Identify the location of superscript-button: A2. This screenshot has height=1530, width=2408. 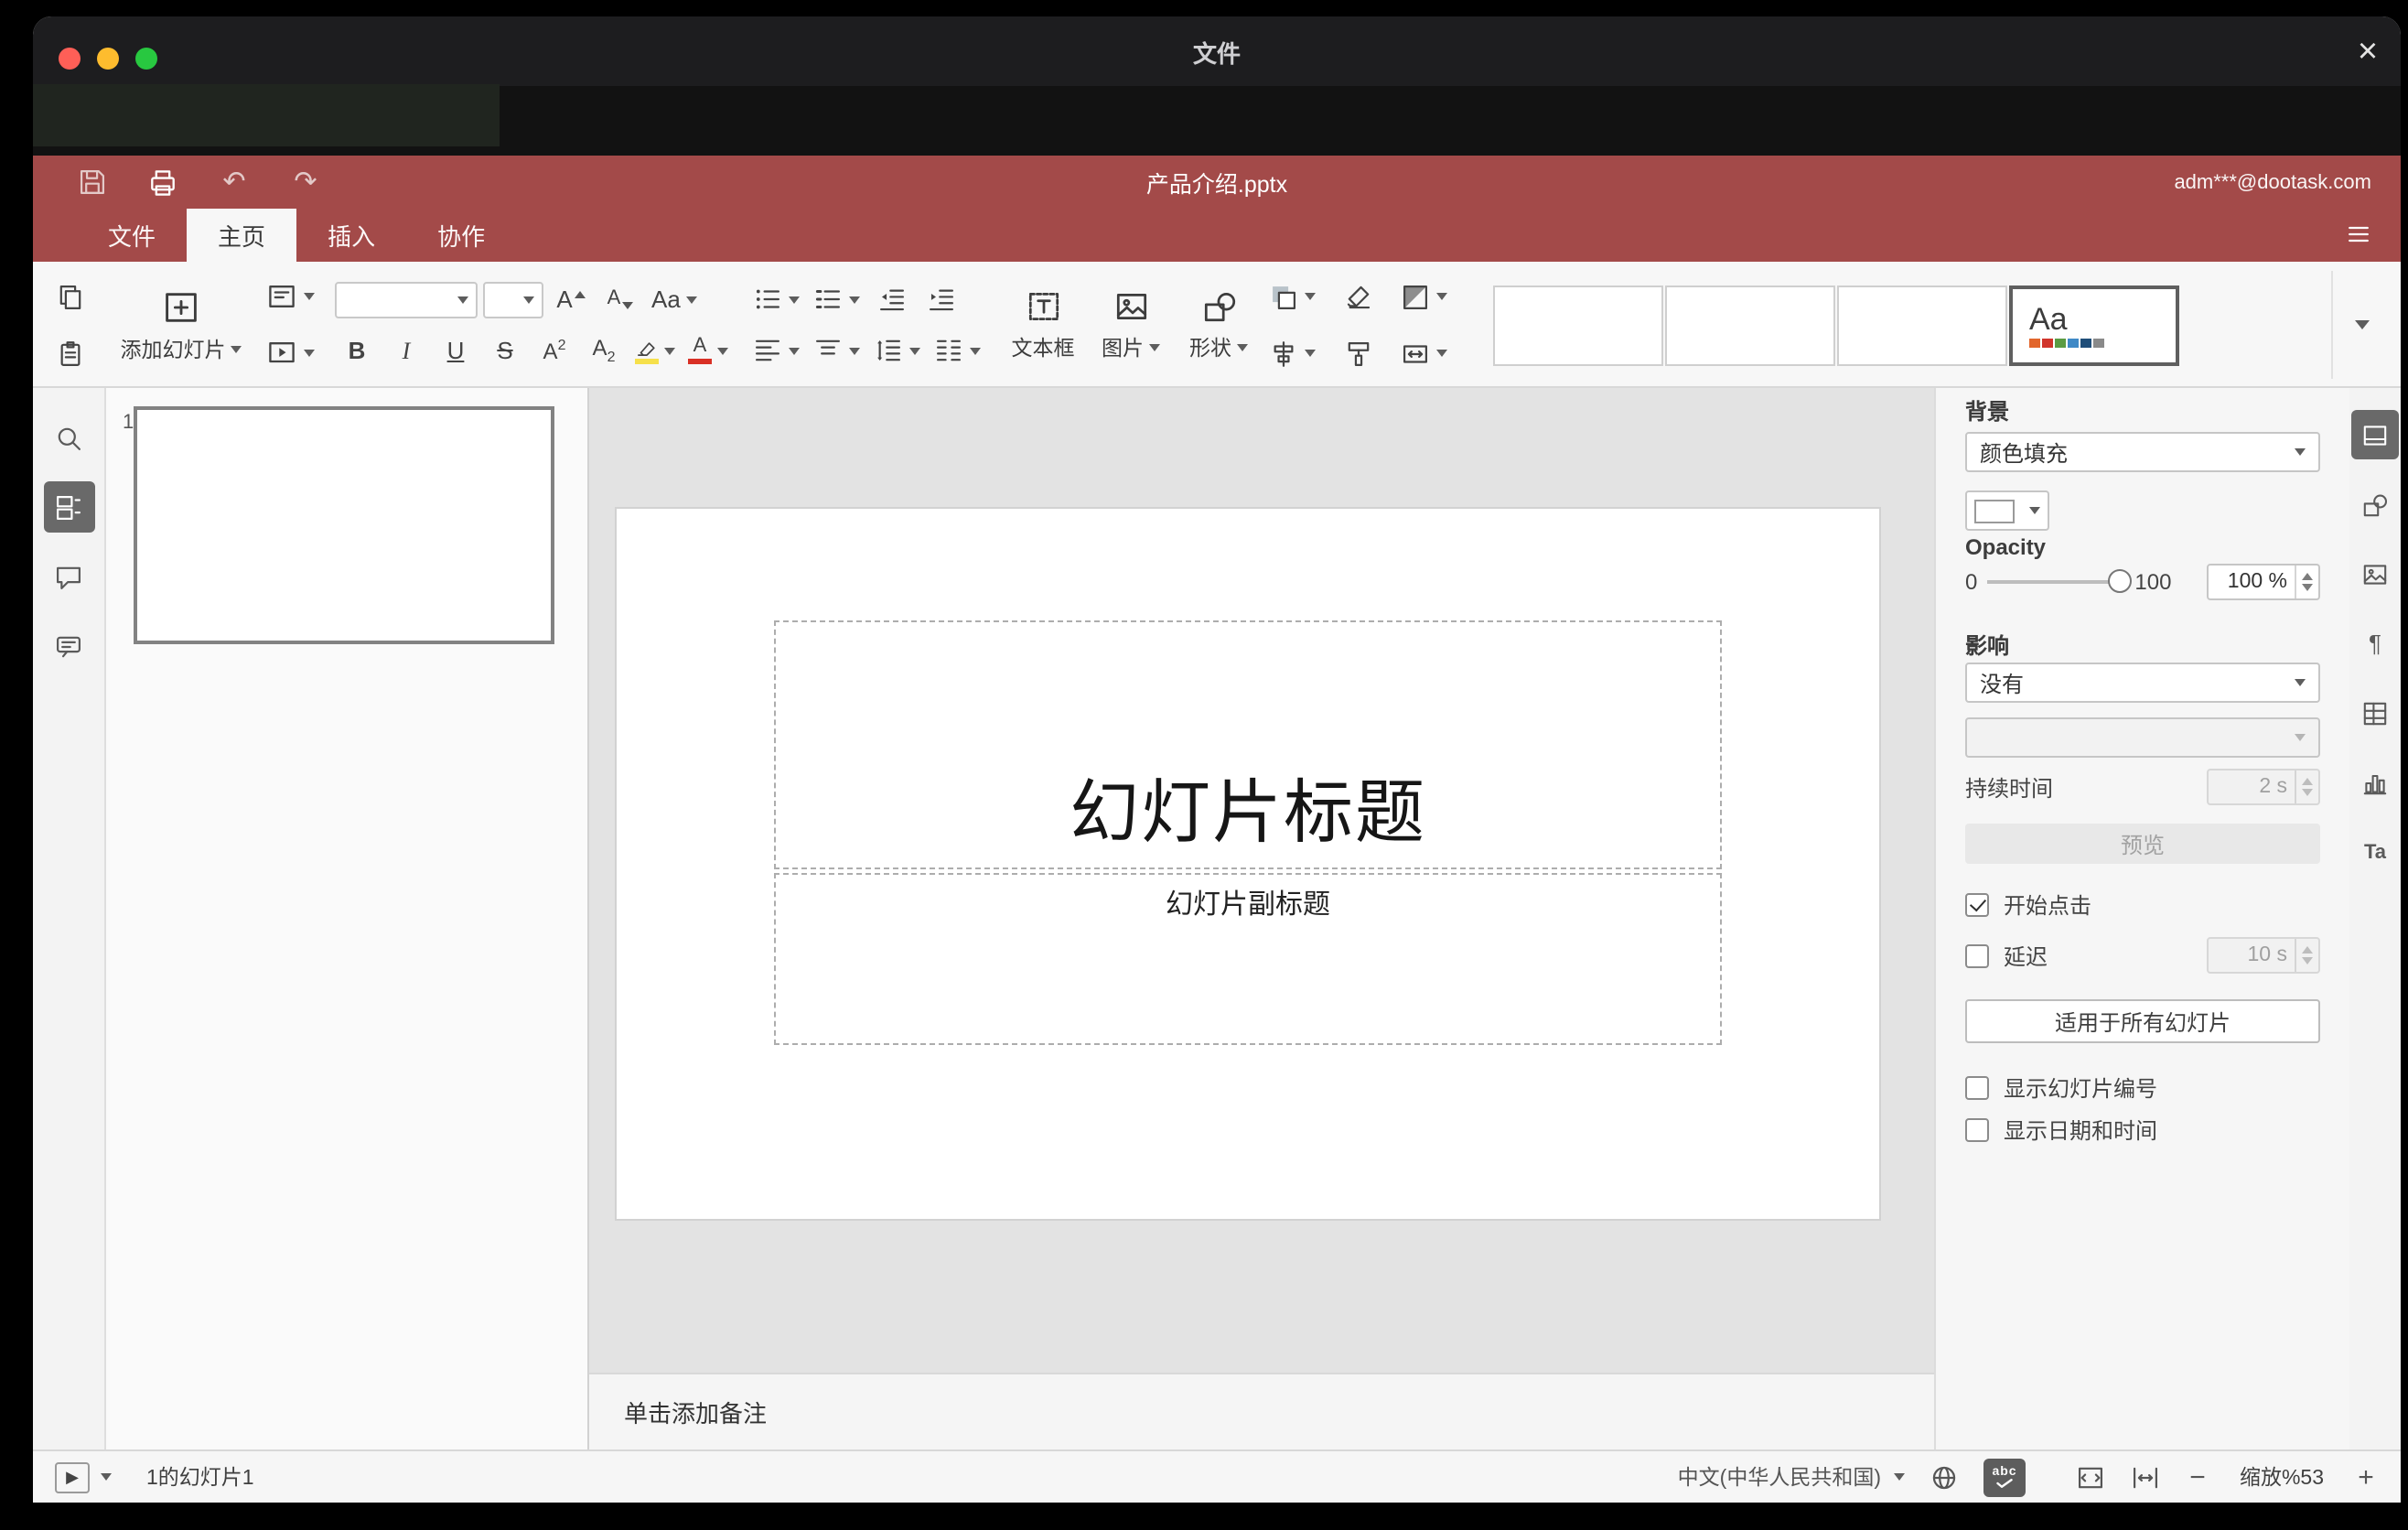
(554, 350).